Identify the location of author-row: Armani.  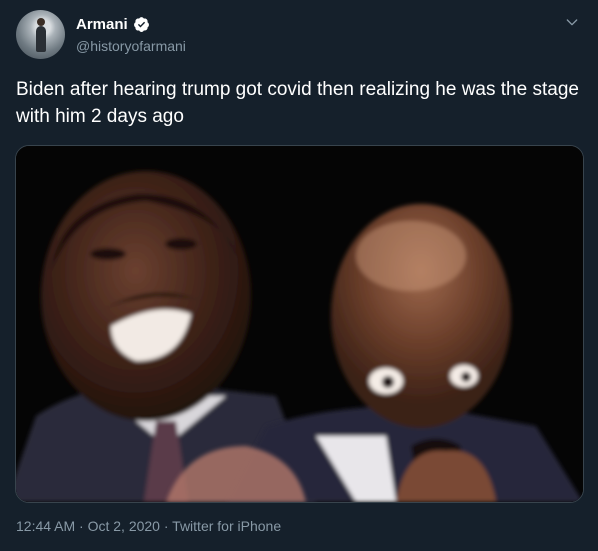
(113, 24).